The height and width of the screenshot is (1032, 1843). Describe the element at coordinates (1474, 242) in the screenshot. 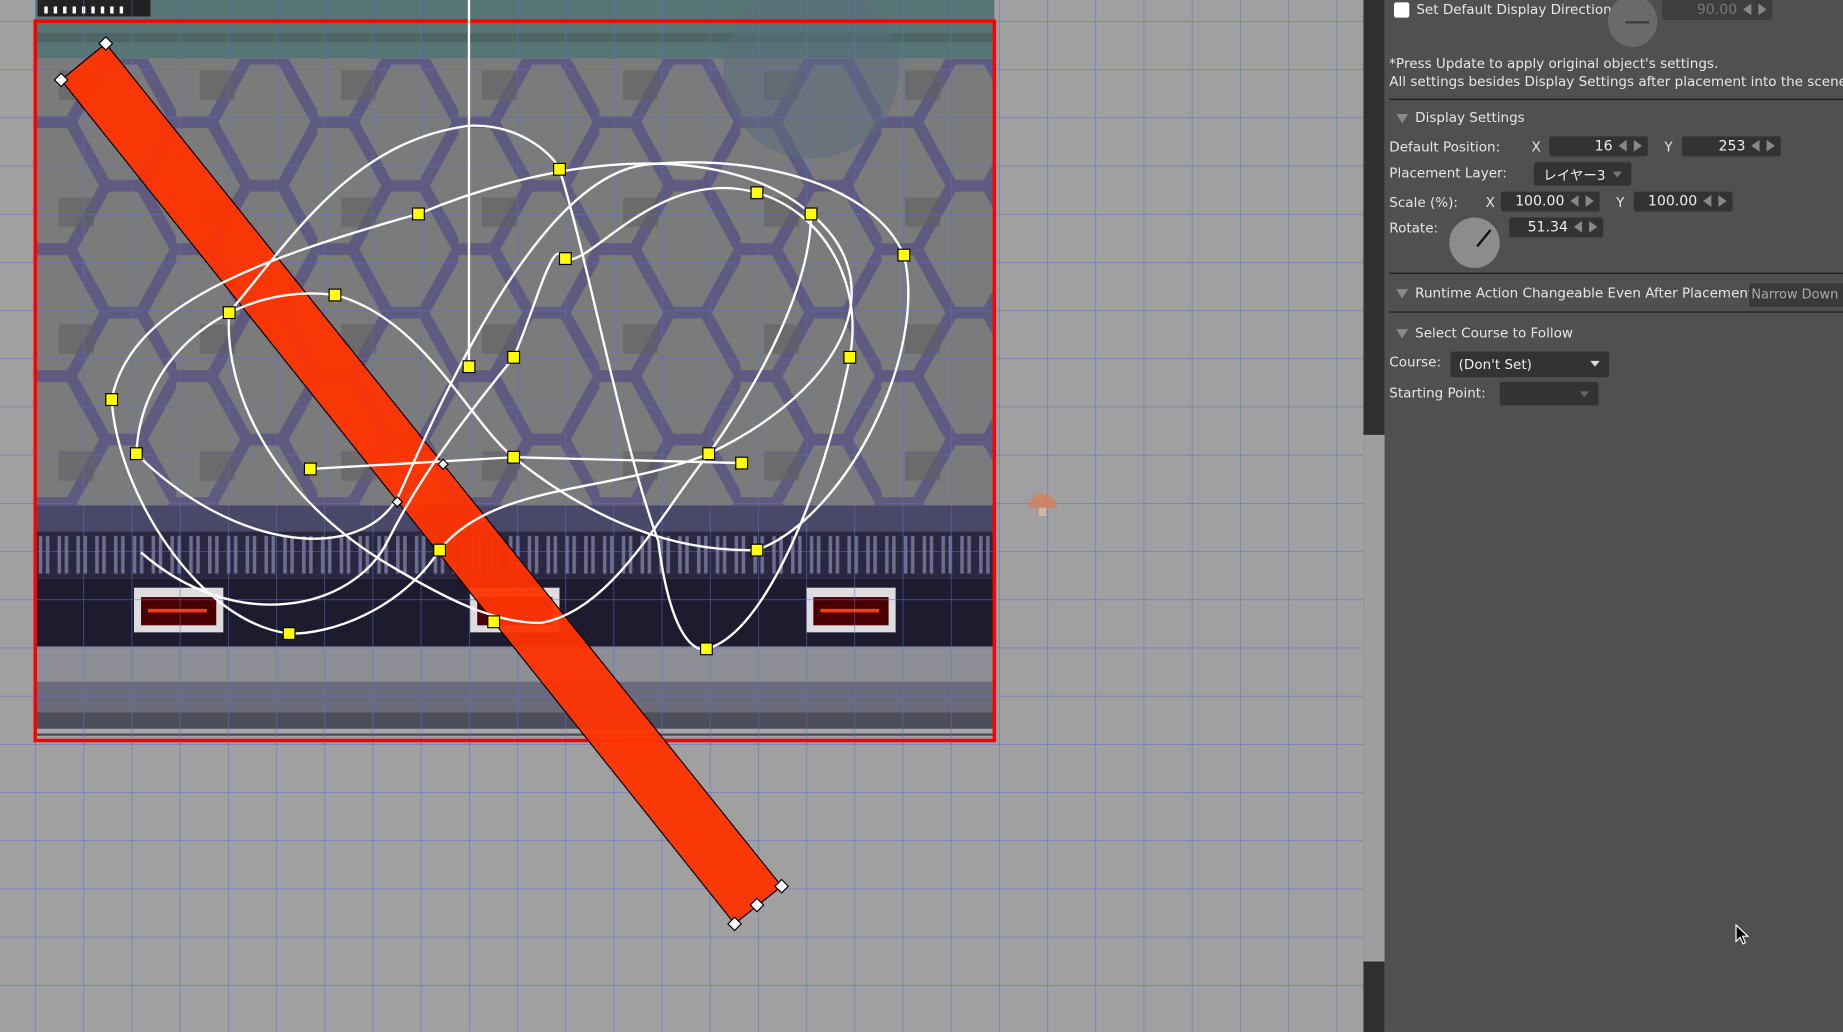

I see `rotate-dial` at that location.